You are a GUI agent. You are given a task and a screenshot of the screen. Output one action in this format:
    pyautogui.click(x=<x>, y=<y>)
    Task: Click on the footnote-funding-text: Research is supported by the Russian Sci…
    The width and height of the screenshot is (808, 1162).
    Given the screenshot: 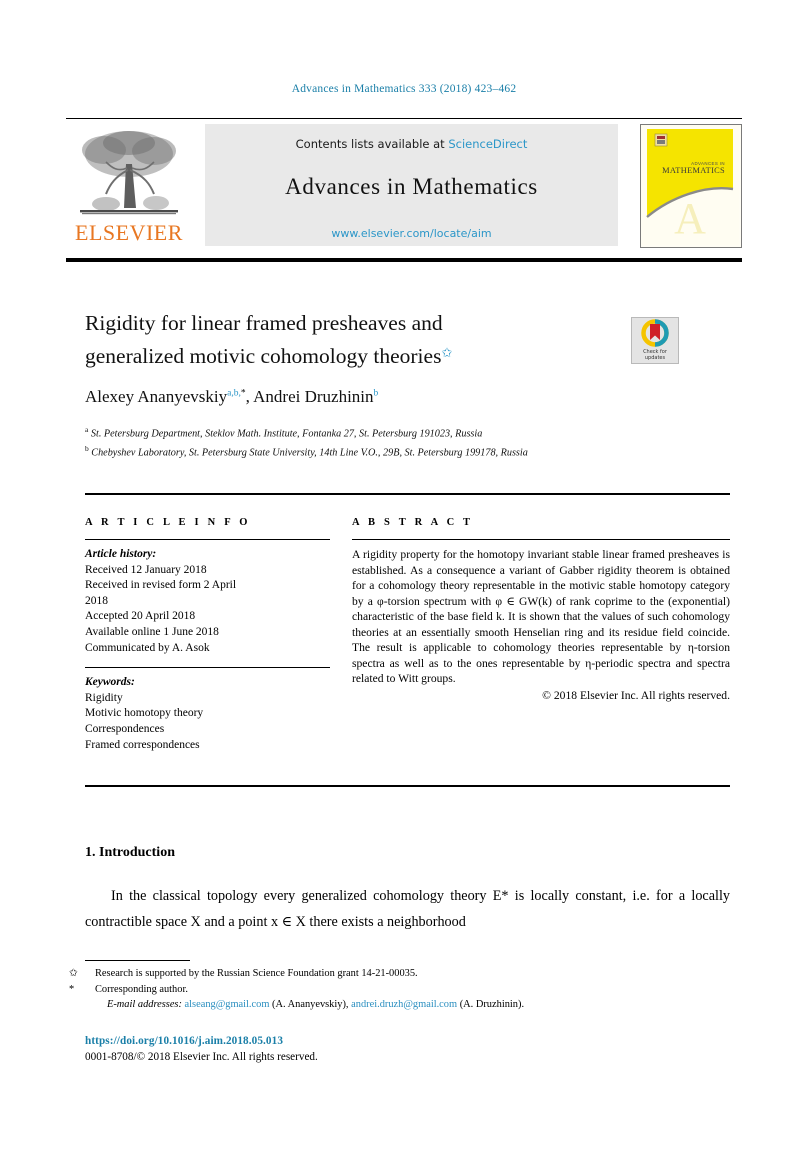 What is the action you would take?
    pyautogui.click(x=256, y=973)
    